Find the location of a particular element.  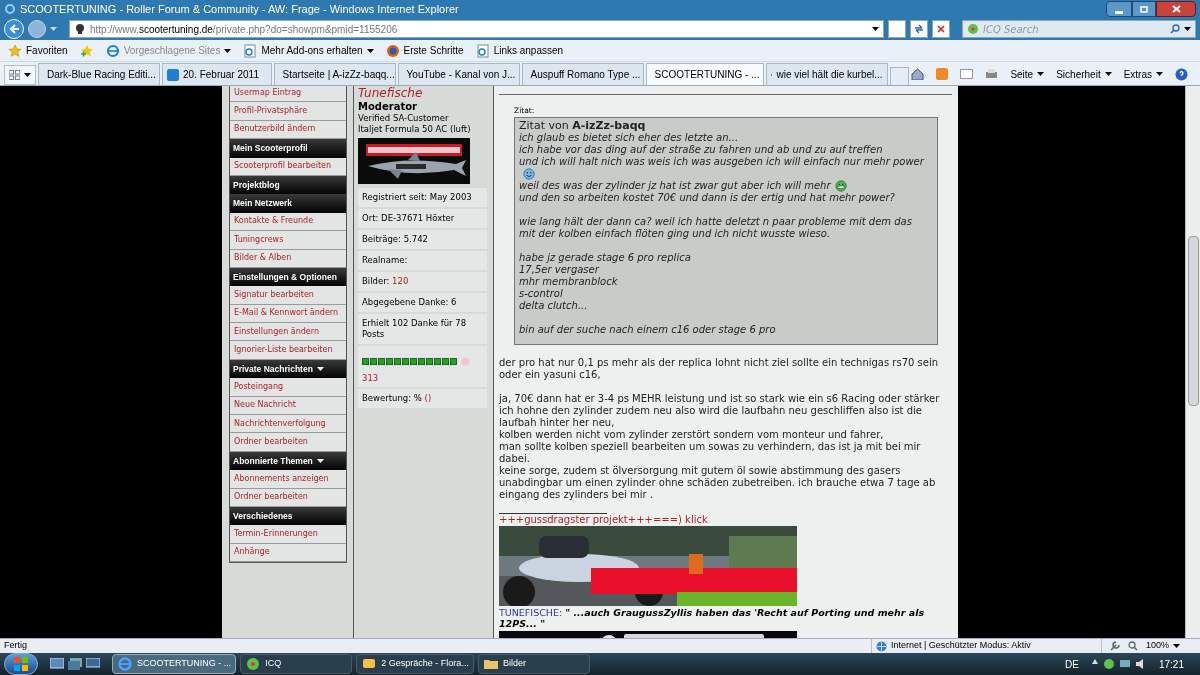

star-icon is located at coordinates (15, 50).